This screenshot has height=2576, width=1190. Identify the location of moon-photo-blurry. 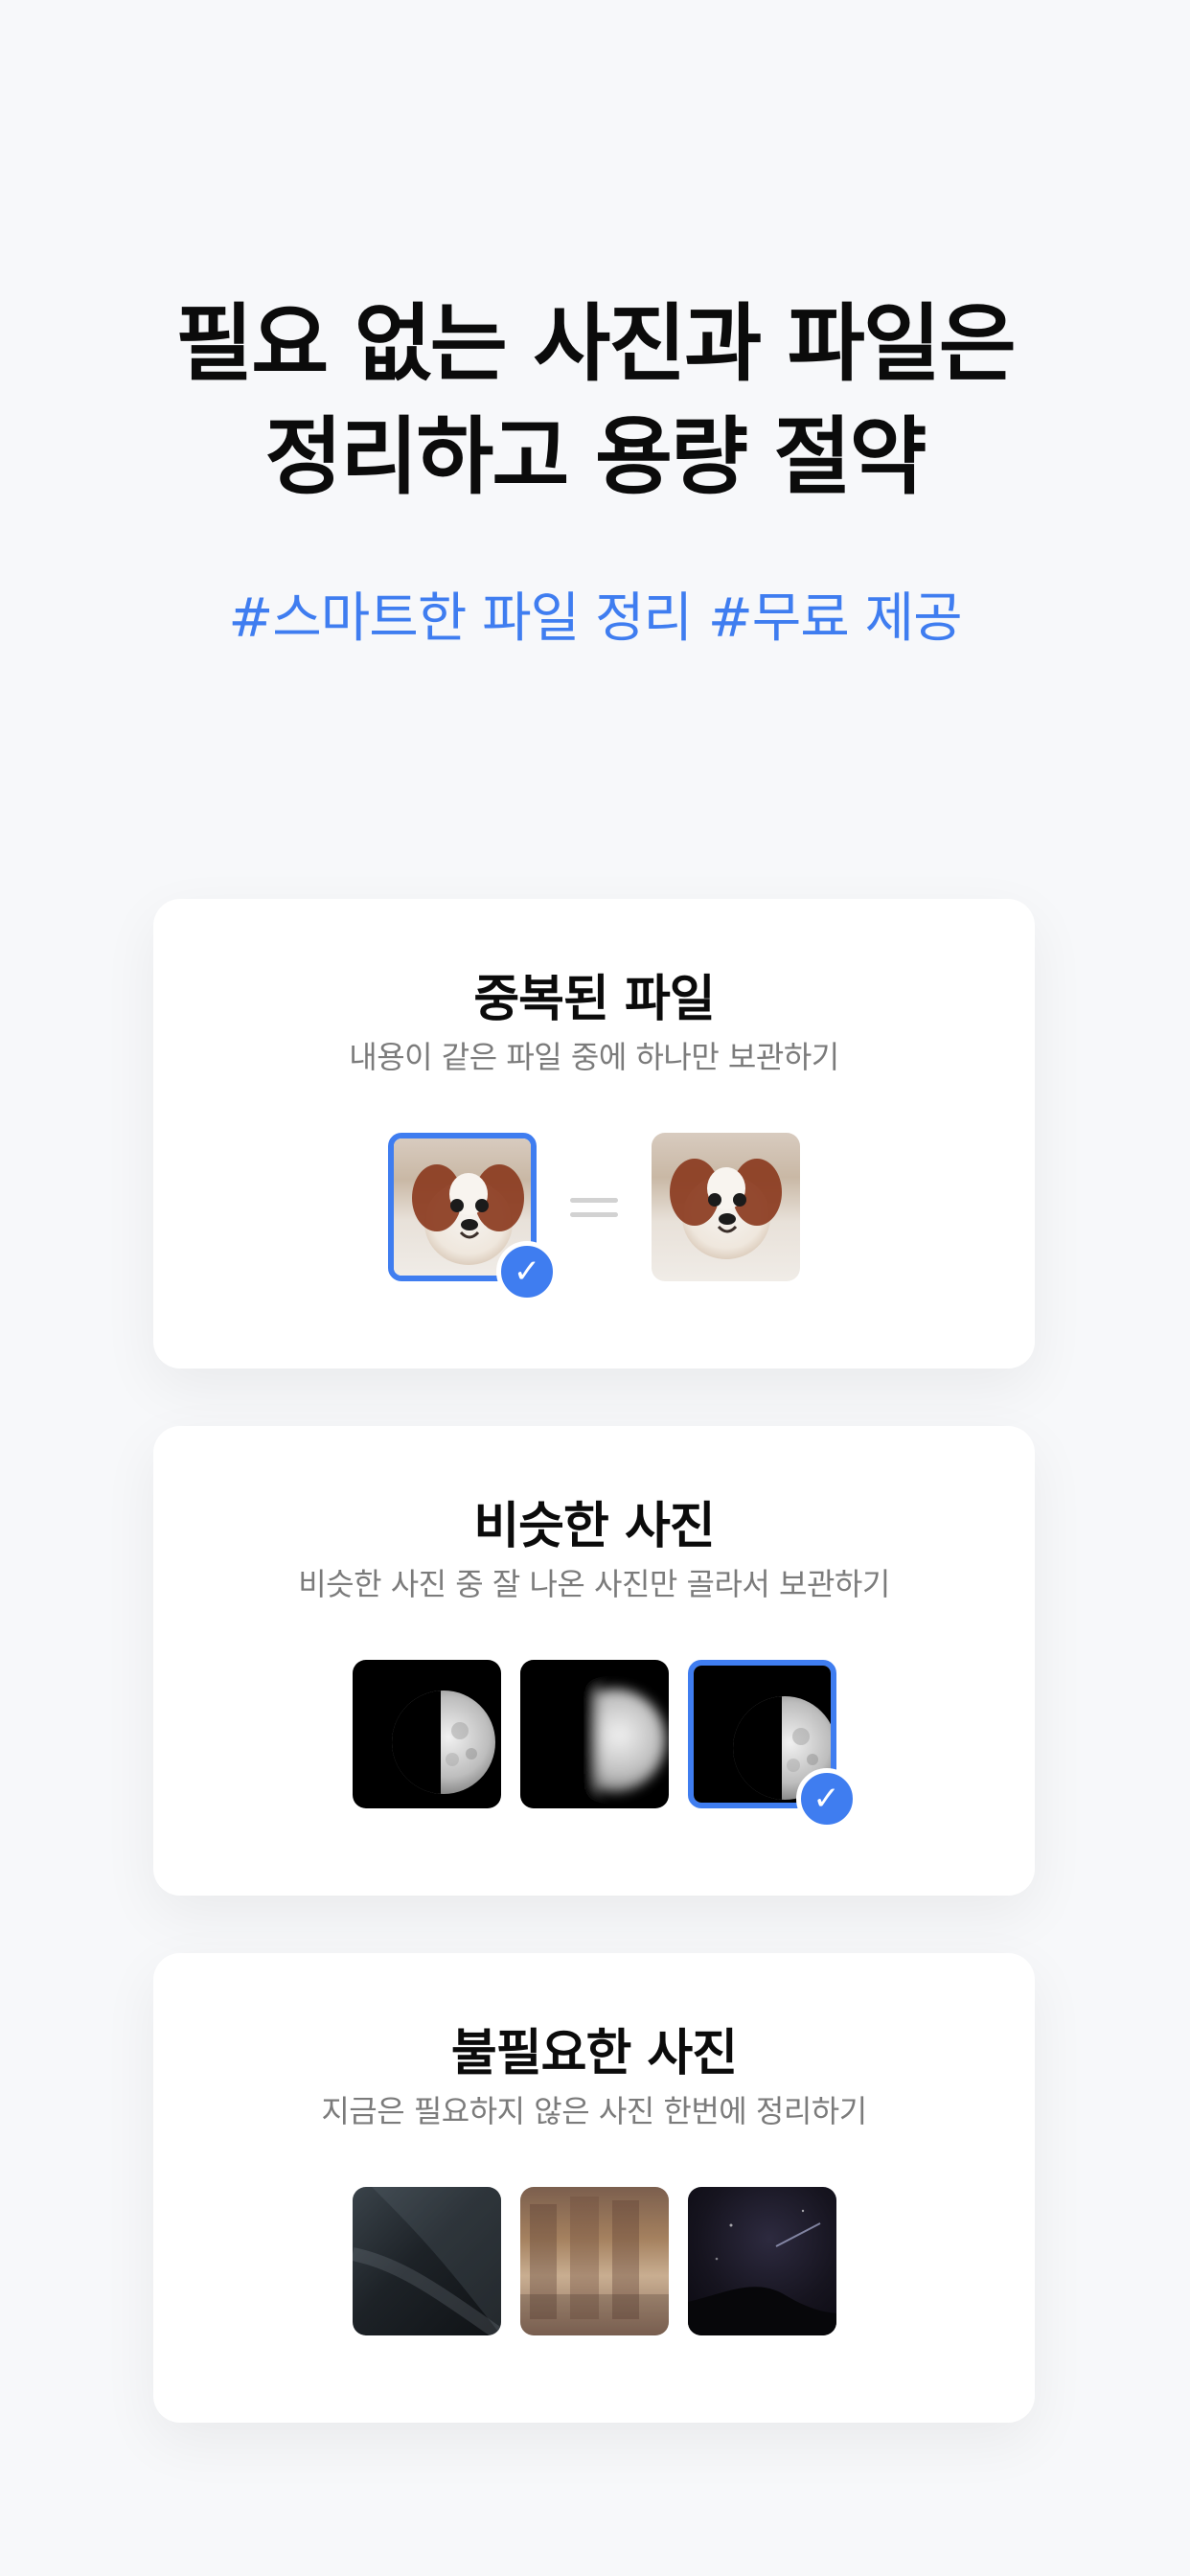
(594, 1734).